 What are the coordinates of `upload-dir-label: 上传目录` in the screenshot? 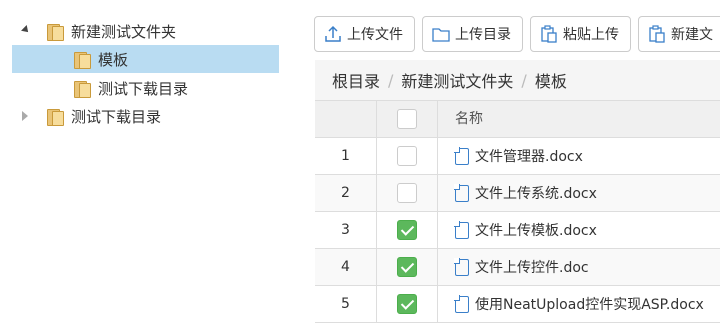 It's located at (483, 35).